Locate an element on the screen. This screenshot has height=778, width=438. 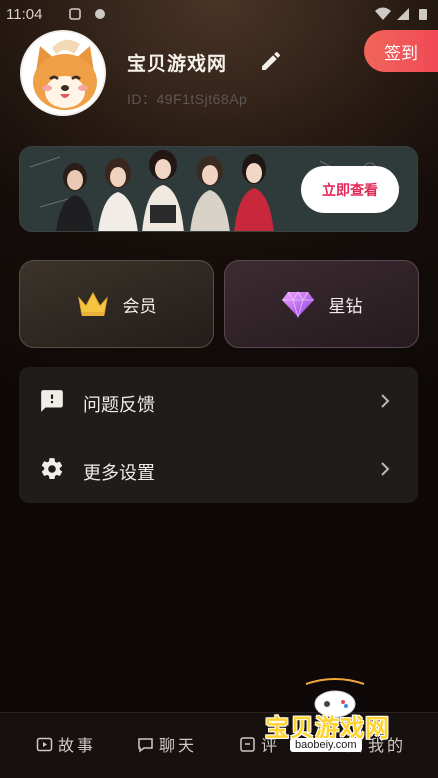
checkin-label: 签到 is located at coordinates (401, 53).